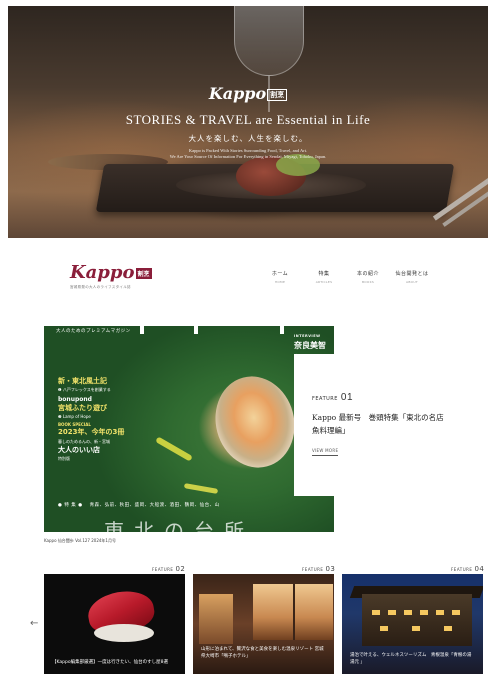  What do you see at coordinates (479, 569) in the screenshot?
I see `feature-number: 04` at bounding box center [479, 569].